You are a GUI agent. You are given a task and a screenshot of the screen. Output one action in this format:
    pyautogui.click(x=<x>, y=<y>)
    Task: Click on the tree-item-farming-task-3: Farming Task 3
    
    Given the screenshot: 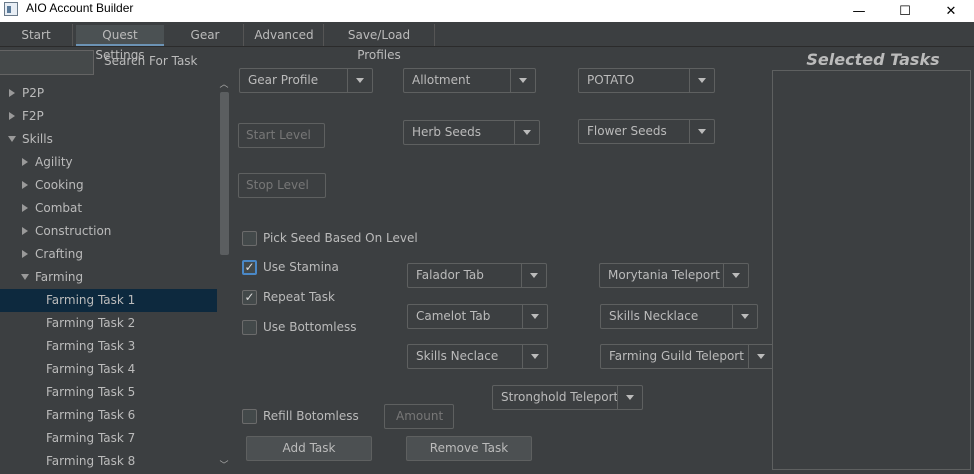 What is the action you would take?
    pyautogui.click(x=108, y=346)
    